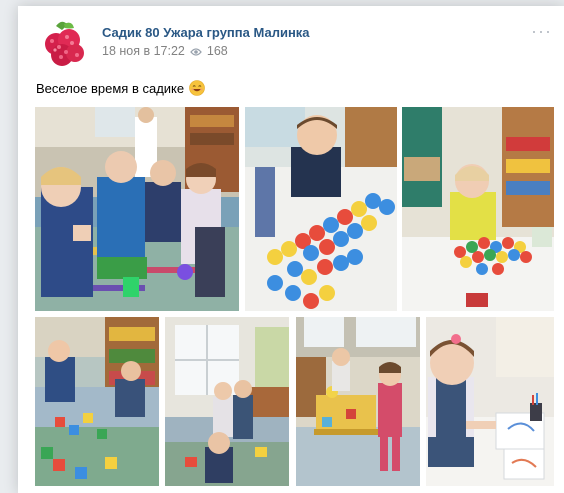 Image resolution: width=564 pixels, height=493 pixels. Describe the element at coordinates (321, 209) in the screenshot. I see `photo-boy-with-mosaic` at that location.